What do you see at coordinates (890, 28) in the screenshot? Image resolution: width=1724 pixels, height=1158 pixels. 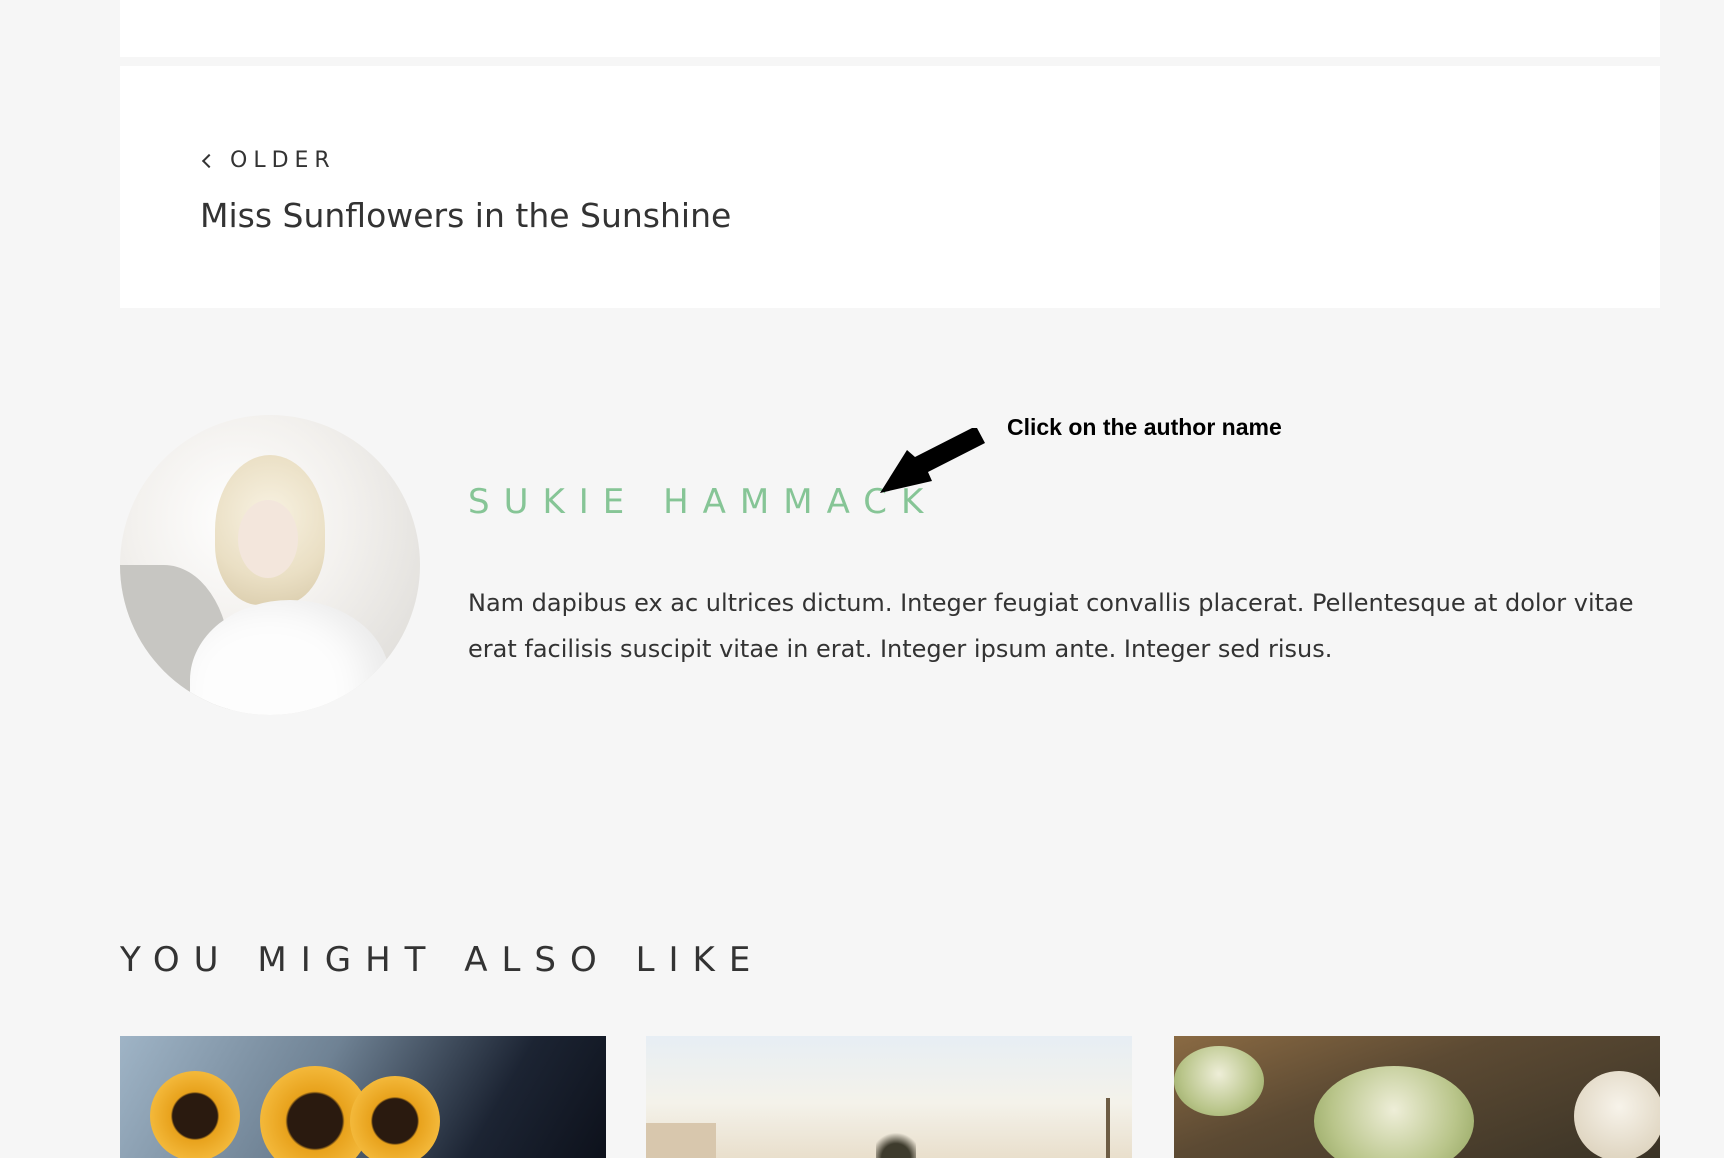 I see `previous-card` at bounding box center [890, 28].